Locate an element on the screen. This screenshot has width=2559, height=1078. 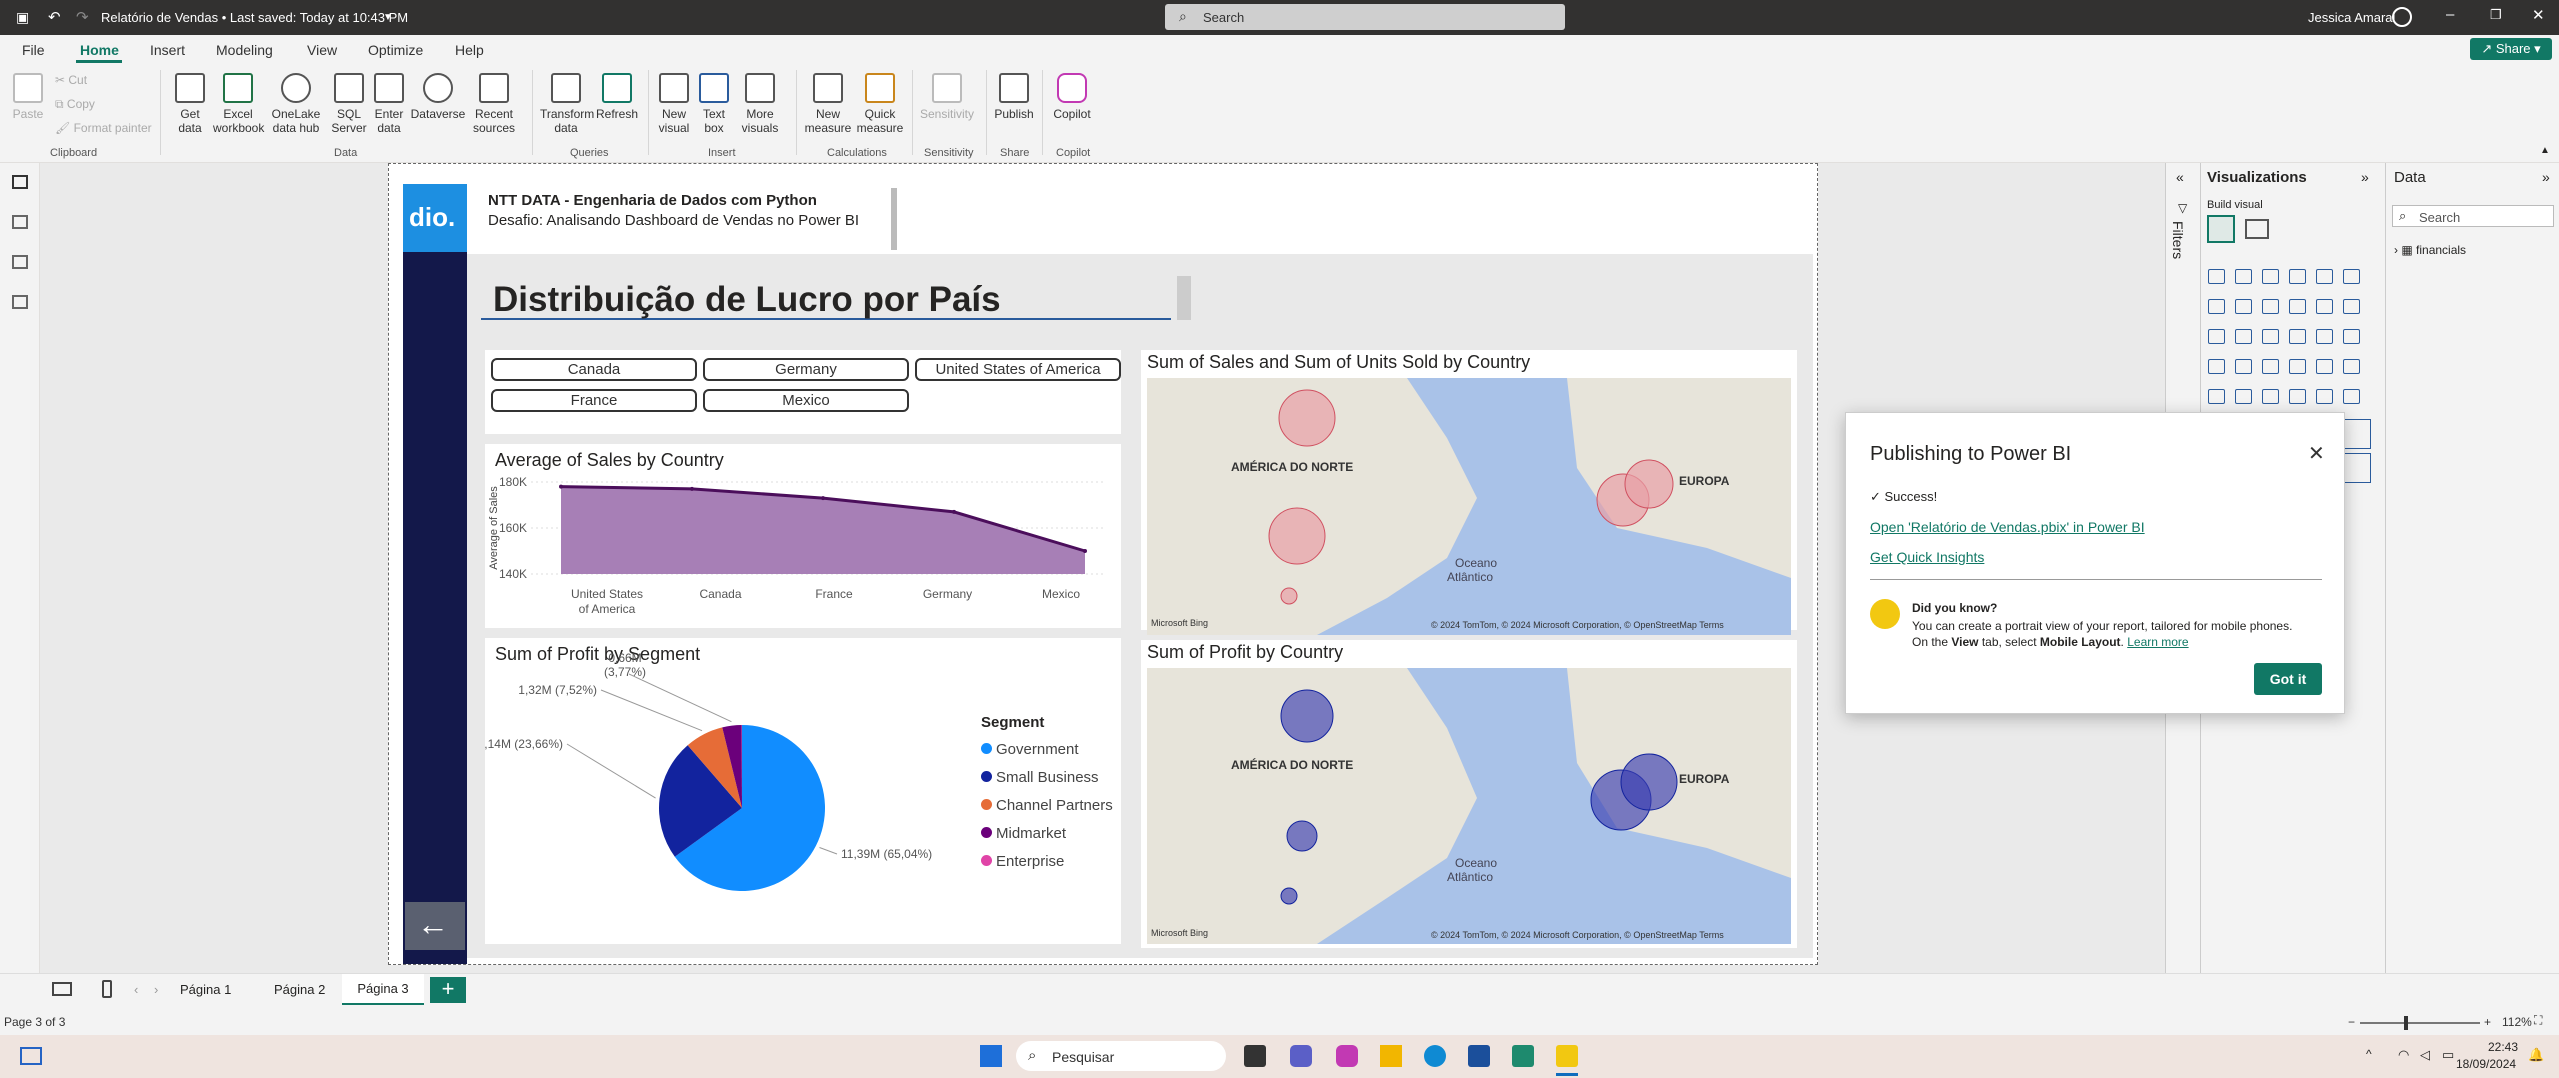
pie-icon is located at coordinates (2297, 336).